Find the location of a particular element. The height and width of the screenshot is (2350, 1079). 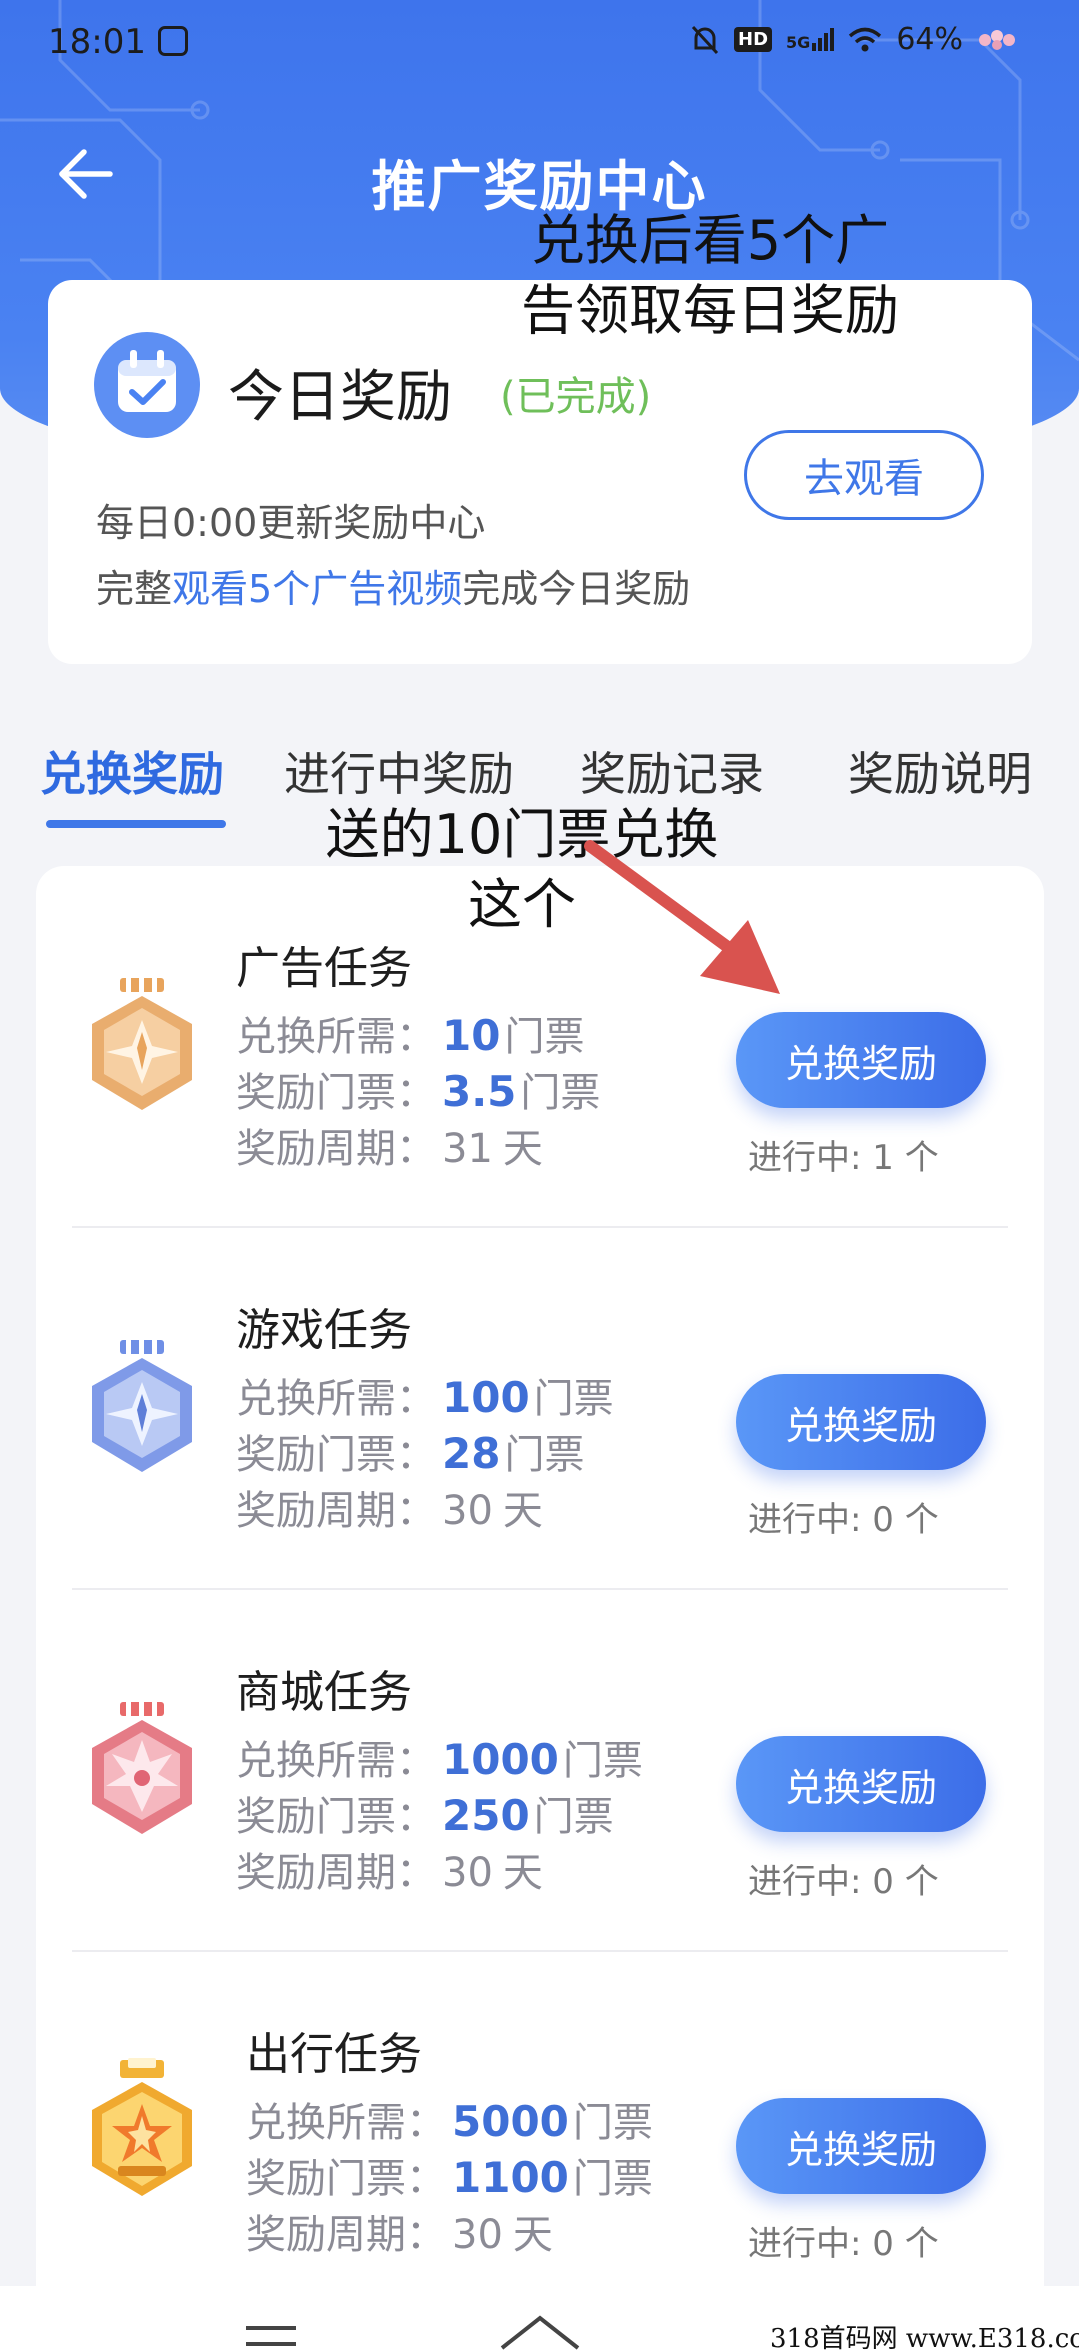

instruction-text: 完整观看5个广告视频完成今日奖励 is located at coordinates (393, 589).